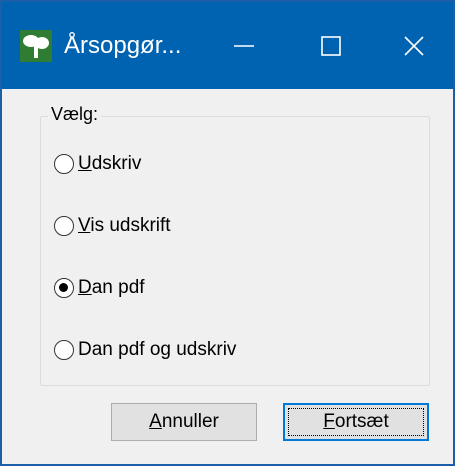 The image size is (455, 466). I want to click on radio-label: Vis udskrift, so click(124, 225).